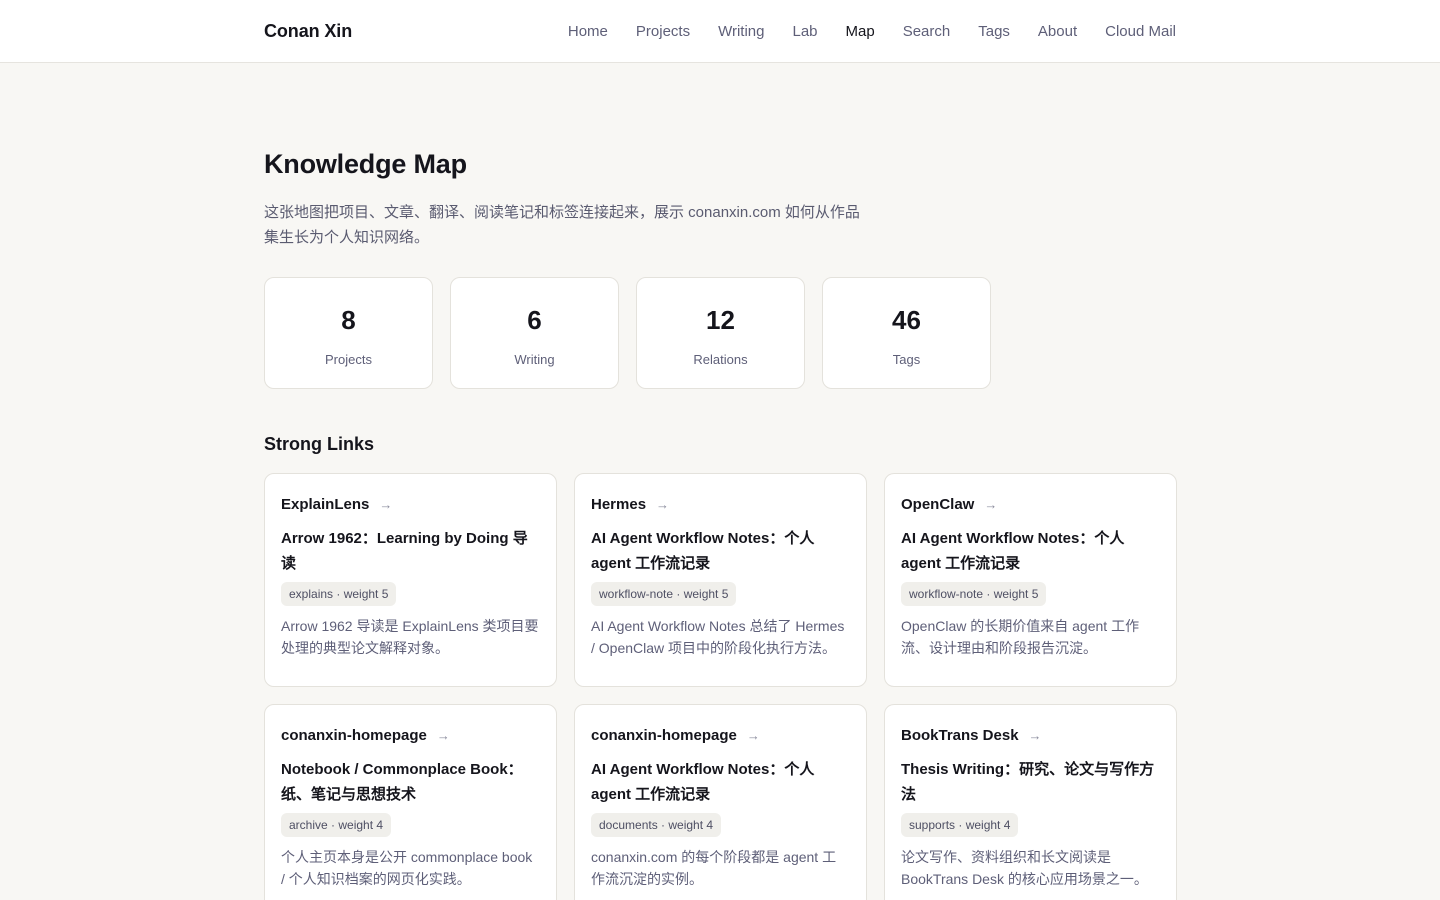 This screenshot has height=900, width=1440. What do you see at coordinates (906, 359) in the screenshot?
I see `stat-label: Tags` at bounding box center [906, 359].